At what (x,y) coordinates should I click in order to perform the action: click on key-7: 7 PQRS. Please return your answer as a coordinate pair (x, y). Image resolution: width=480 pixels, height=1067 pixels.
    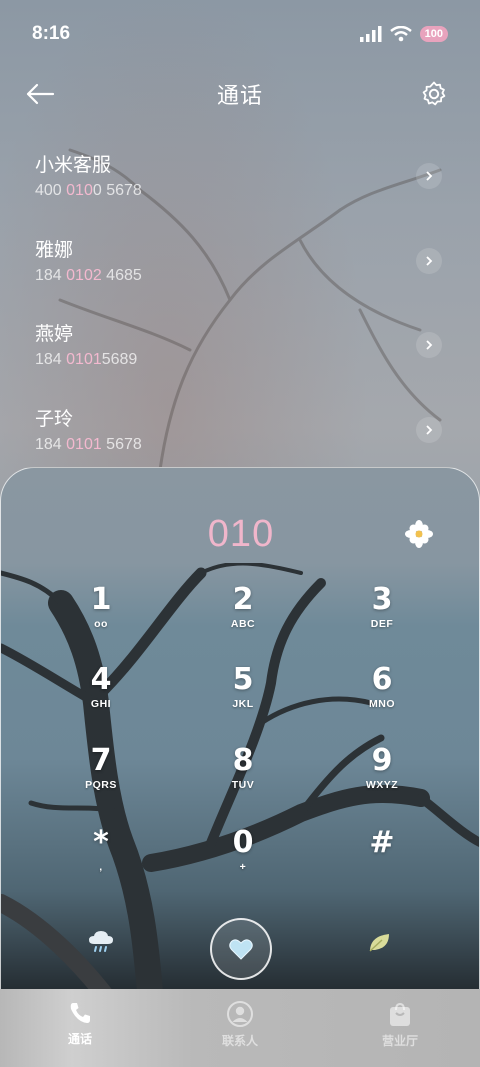
    Looking at the image, I should click on (101, 779).